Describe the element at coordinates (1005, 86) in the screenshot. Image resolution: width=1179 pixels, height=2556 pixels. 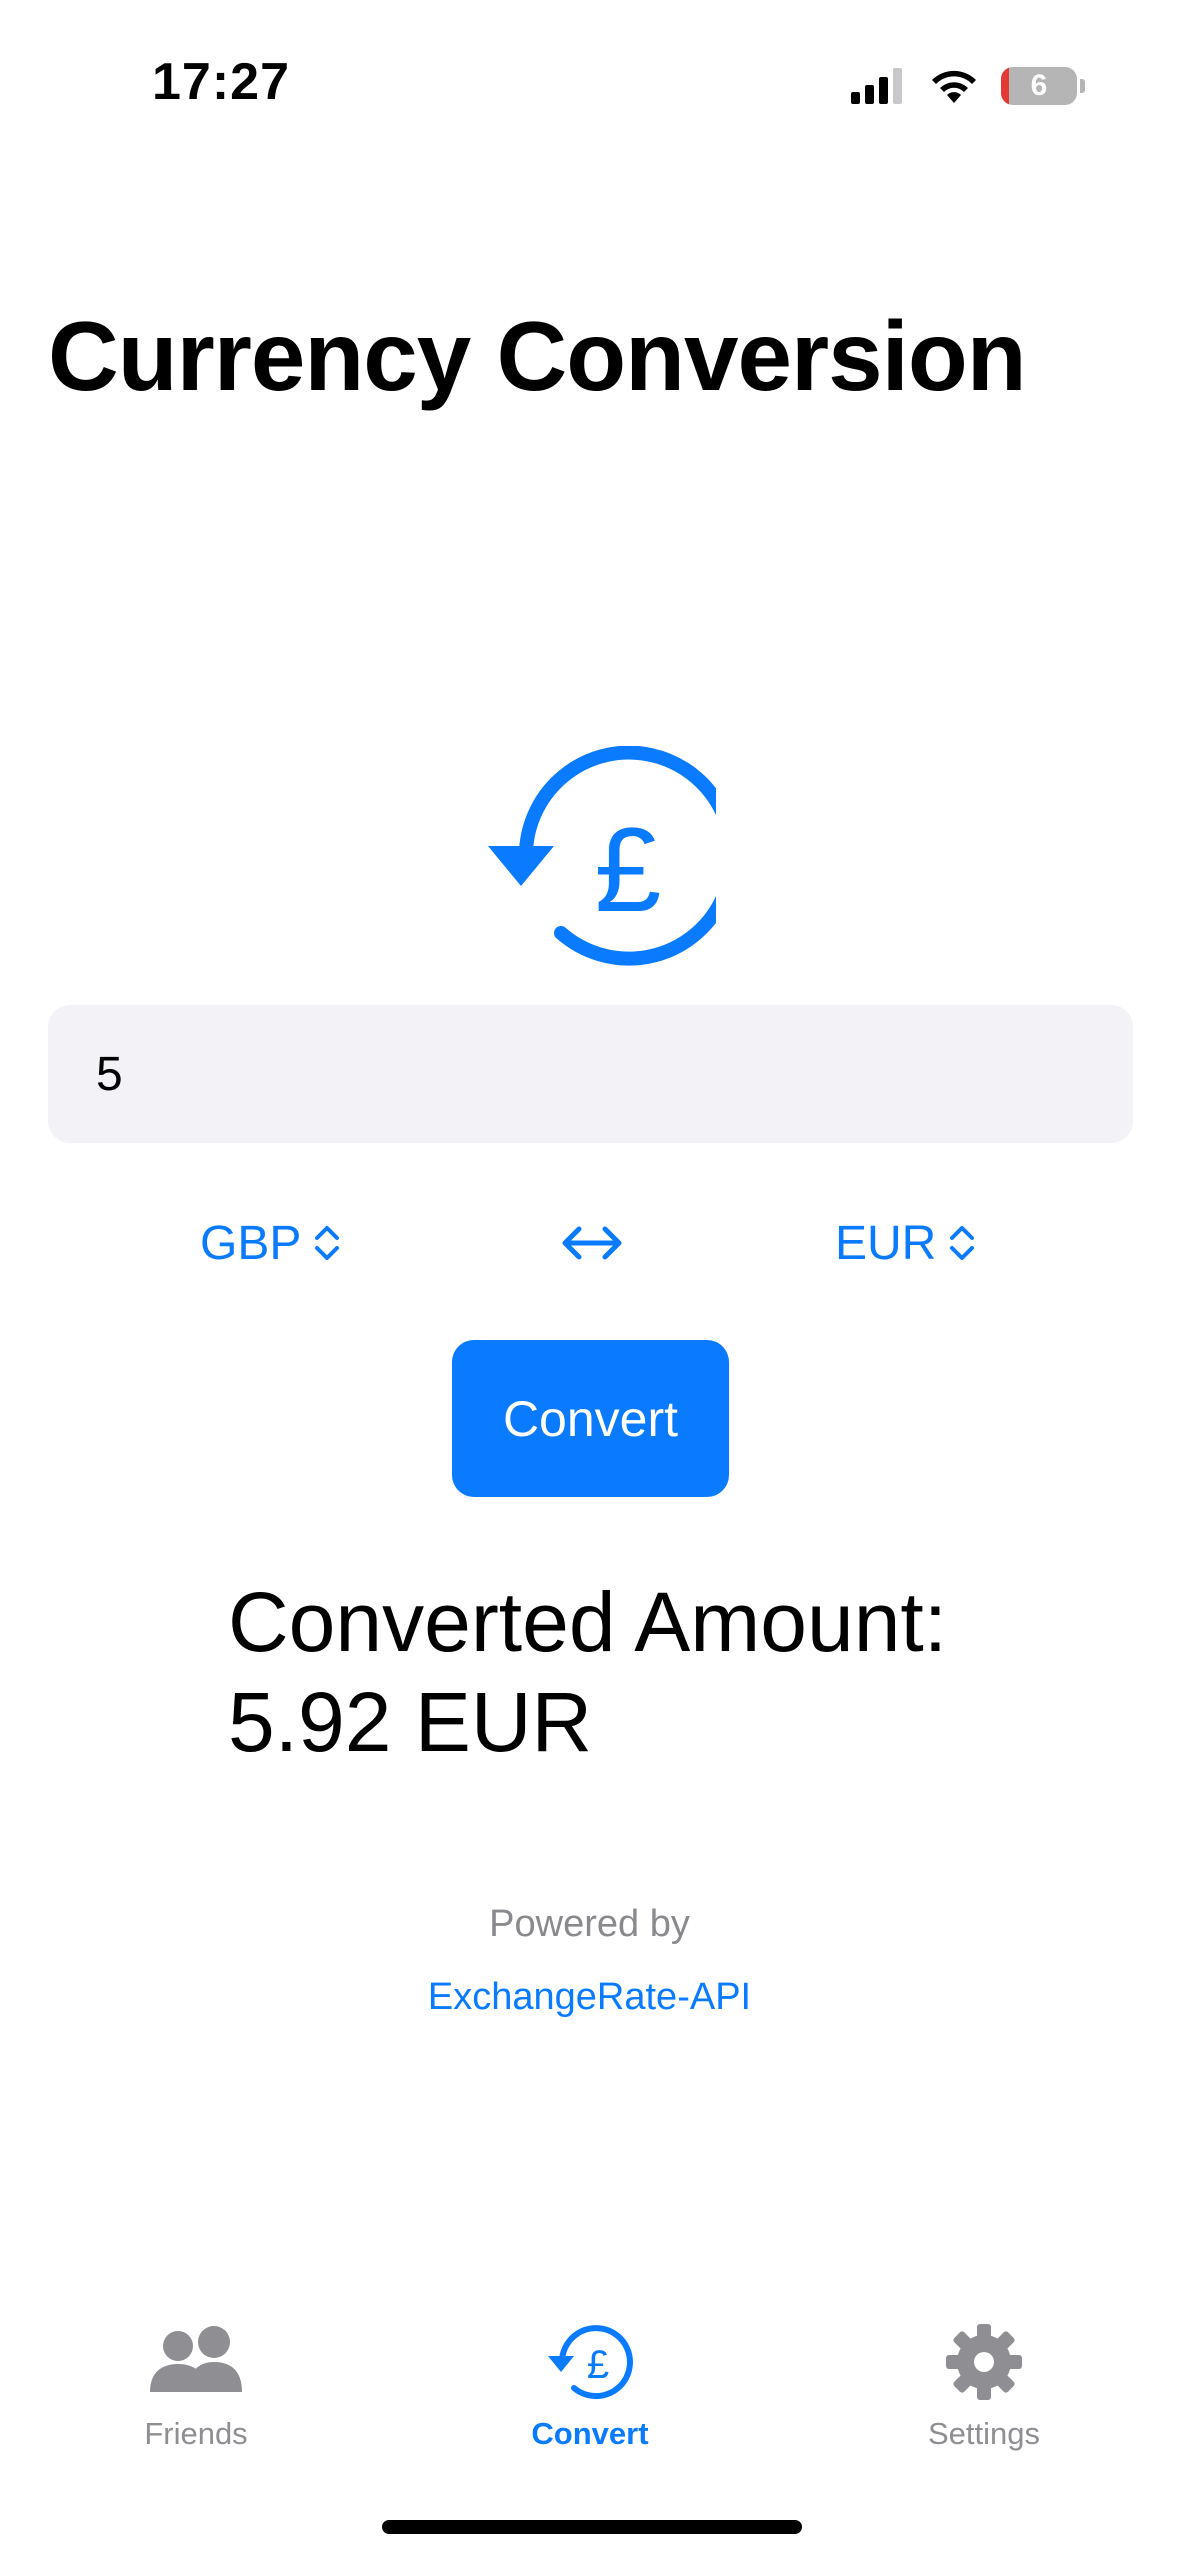
I see `battery-level-fill` at that location.